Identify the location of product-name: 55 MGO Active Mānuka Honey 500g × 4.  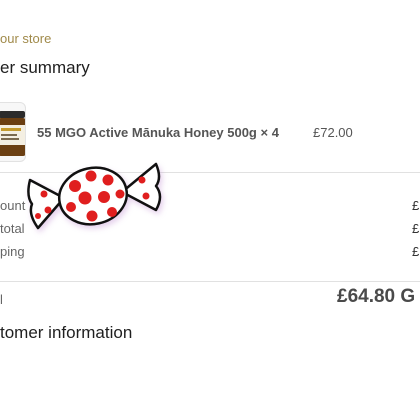
(158, 132).